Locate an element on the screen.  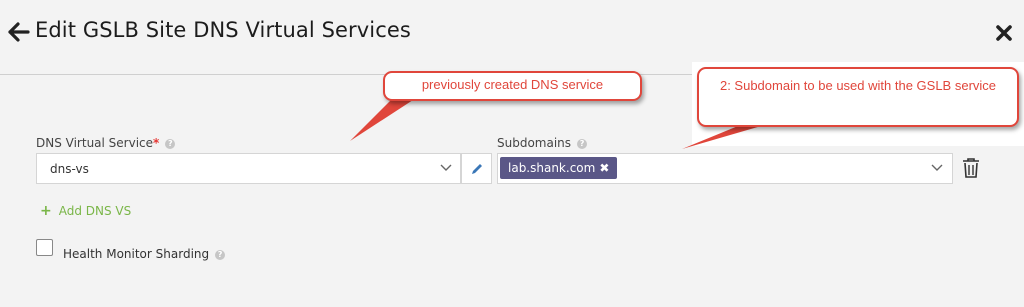
annotation-arrows is located at coordinates (559, 122).